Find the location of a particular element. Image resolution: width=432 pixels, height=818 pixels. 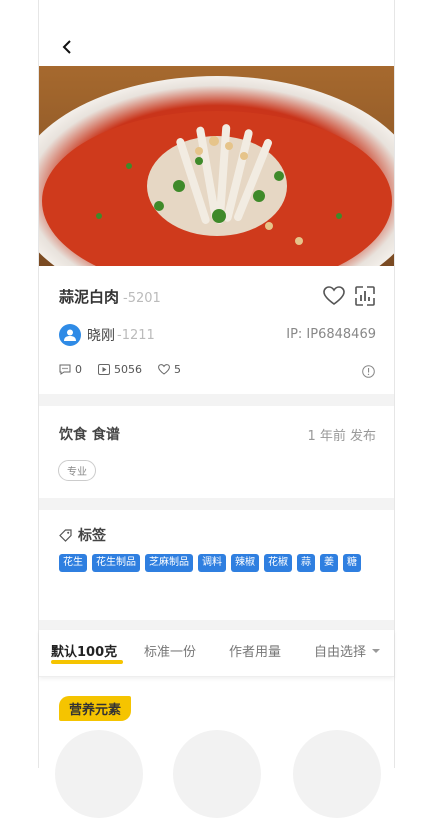

stats-row: 0 5056 5 is located at coordinates (128, 369).